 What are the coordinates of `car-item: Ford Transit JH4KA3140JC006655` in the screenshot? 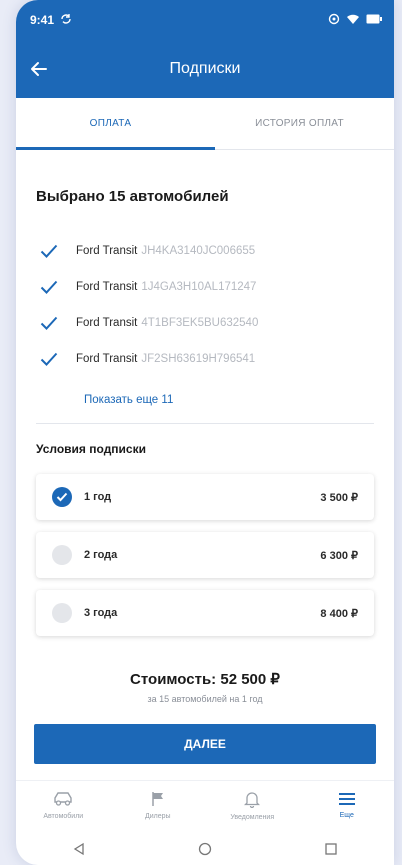 It's located at (207, 251).